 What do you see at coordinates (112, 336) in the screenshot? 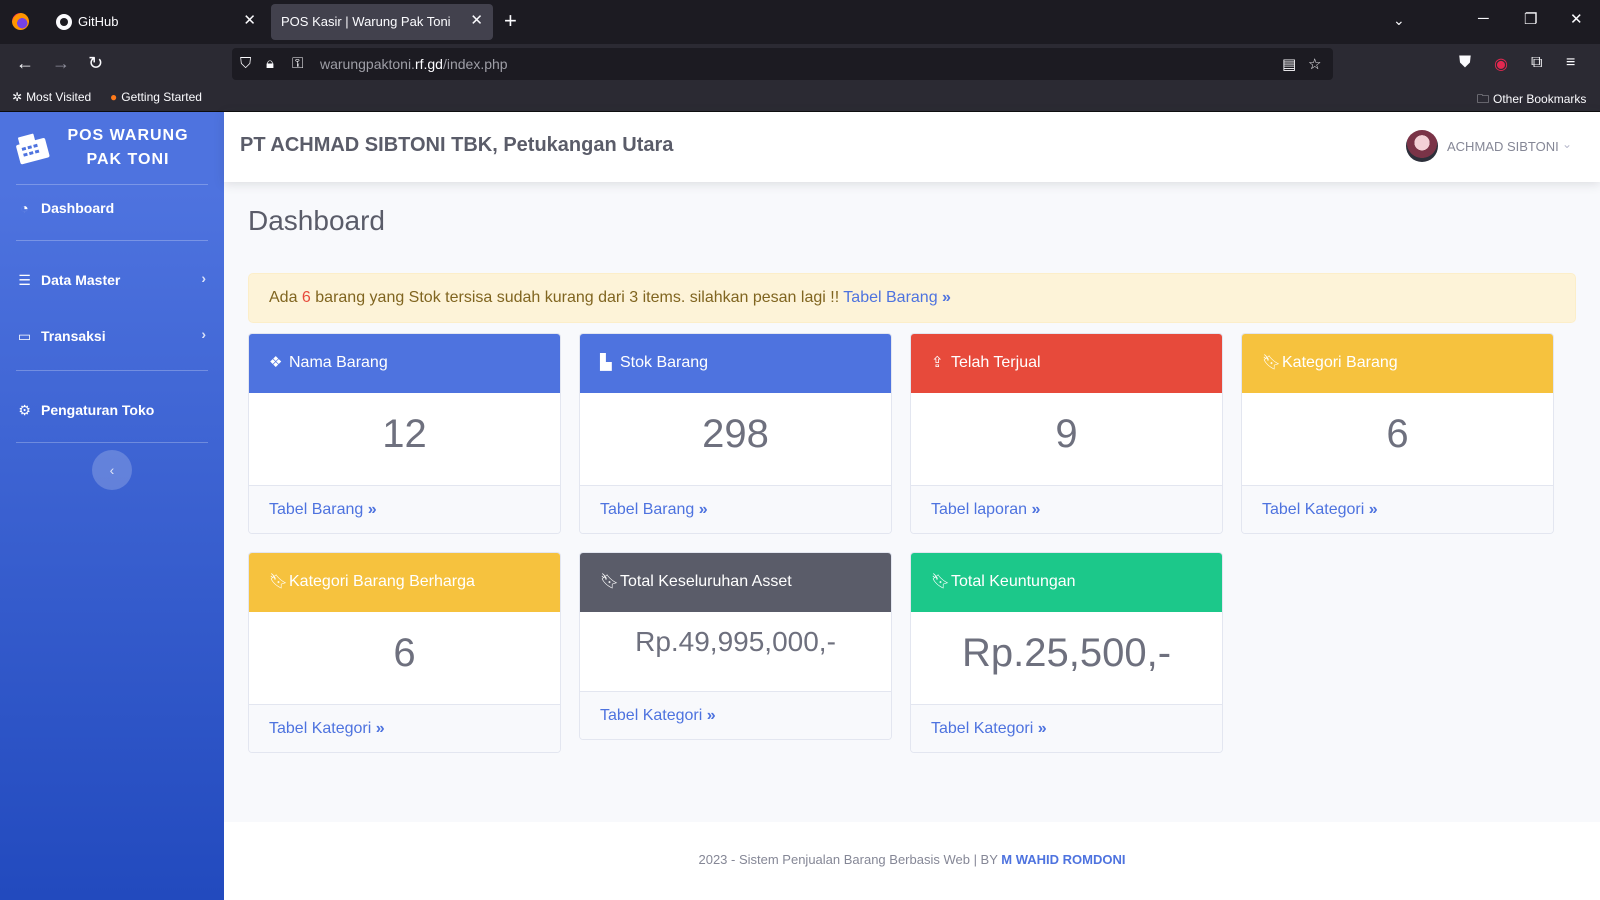
I see `sidebar-item-transaksi: ▭ Transaksi ›` at bounding box center [112, 336].